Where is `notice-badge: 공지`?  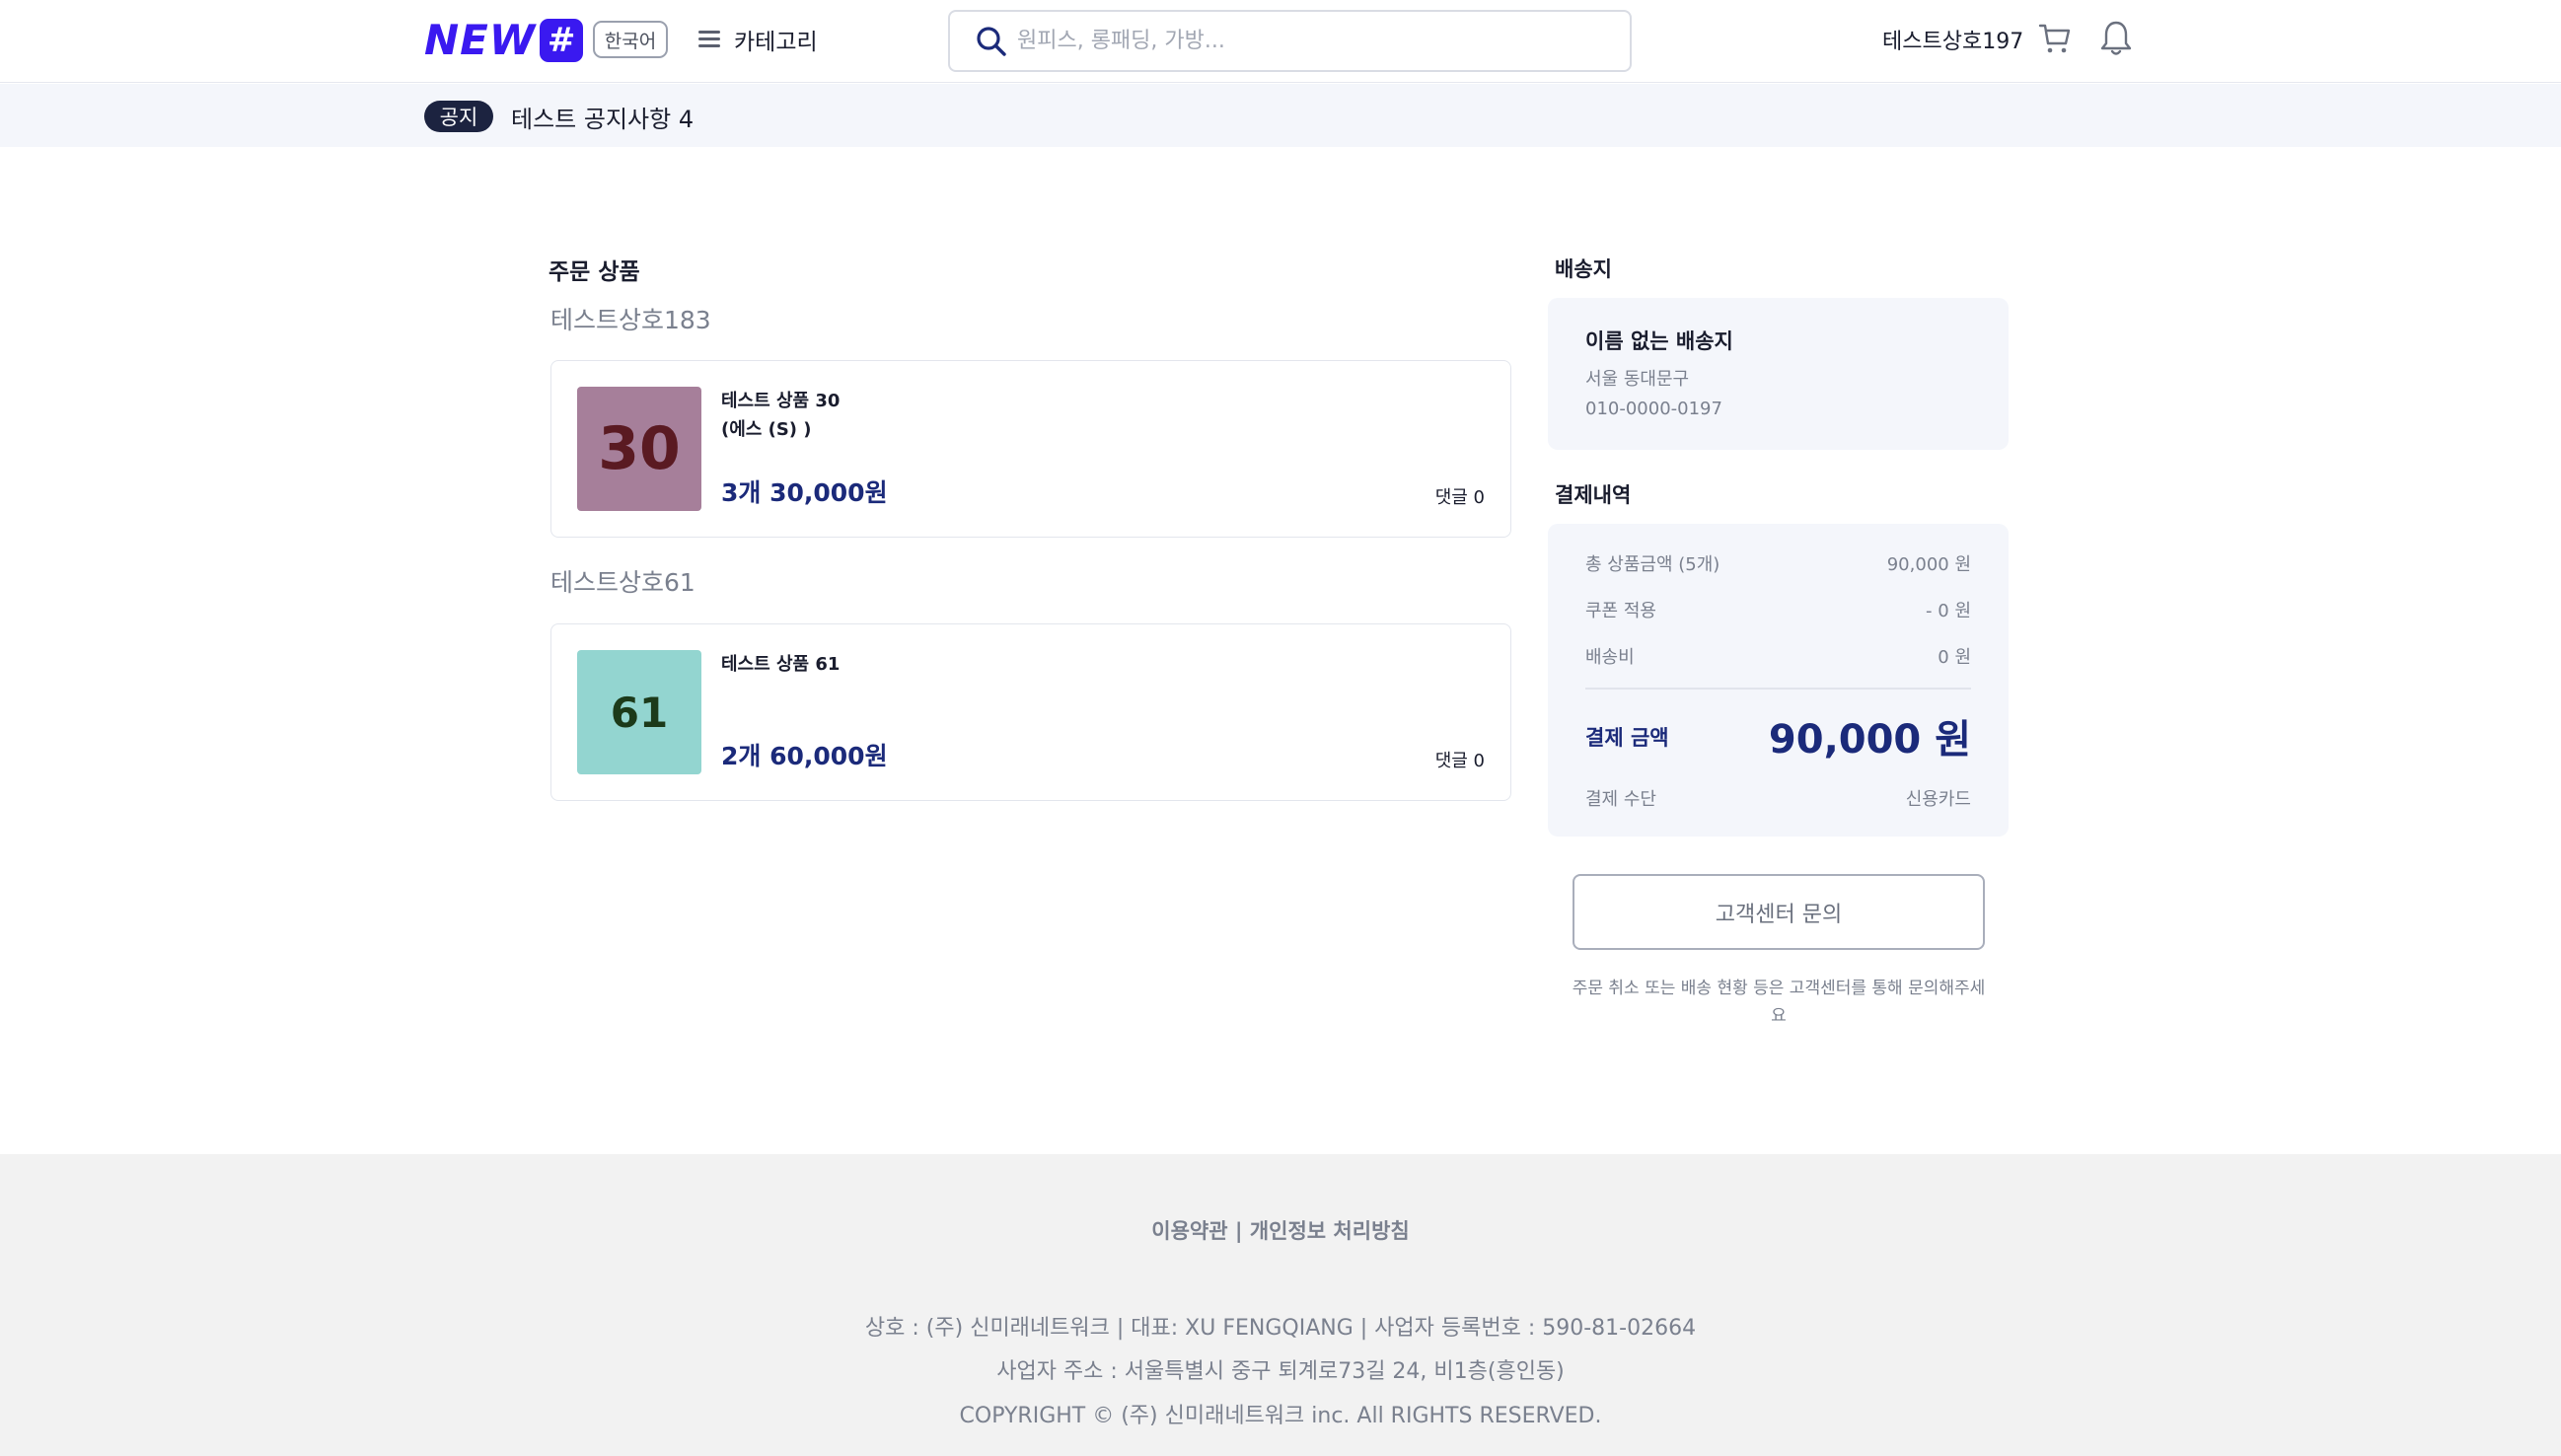
notice-badge: 공지 is located at coordinates (459, 116).